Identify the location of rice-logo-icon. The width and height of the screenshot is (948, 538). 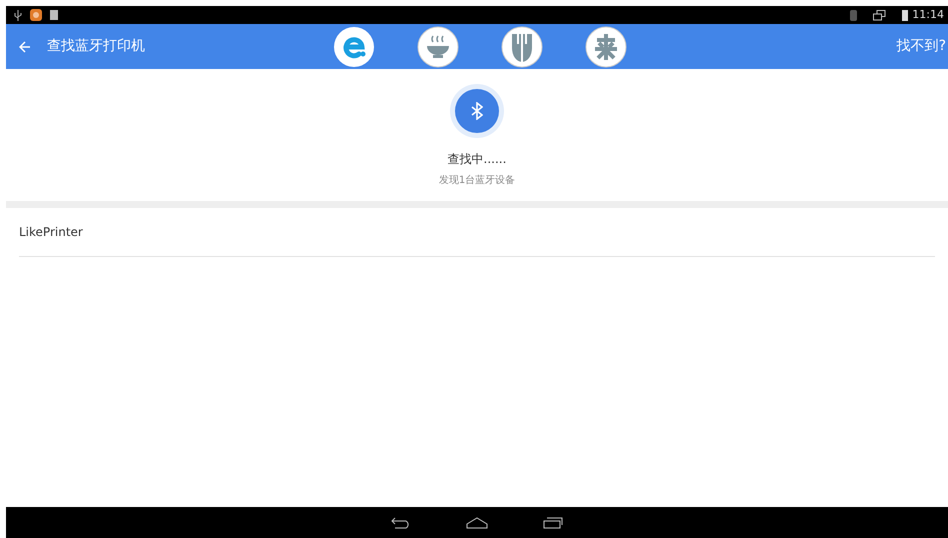
(606, 47).